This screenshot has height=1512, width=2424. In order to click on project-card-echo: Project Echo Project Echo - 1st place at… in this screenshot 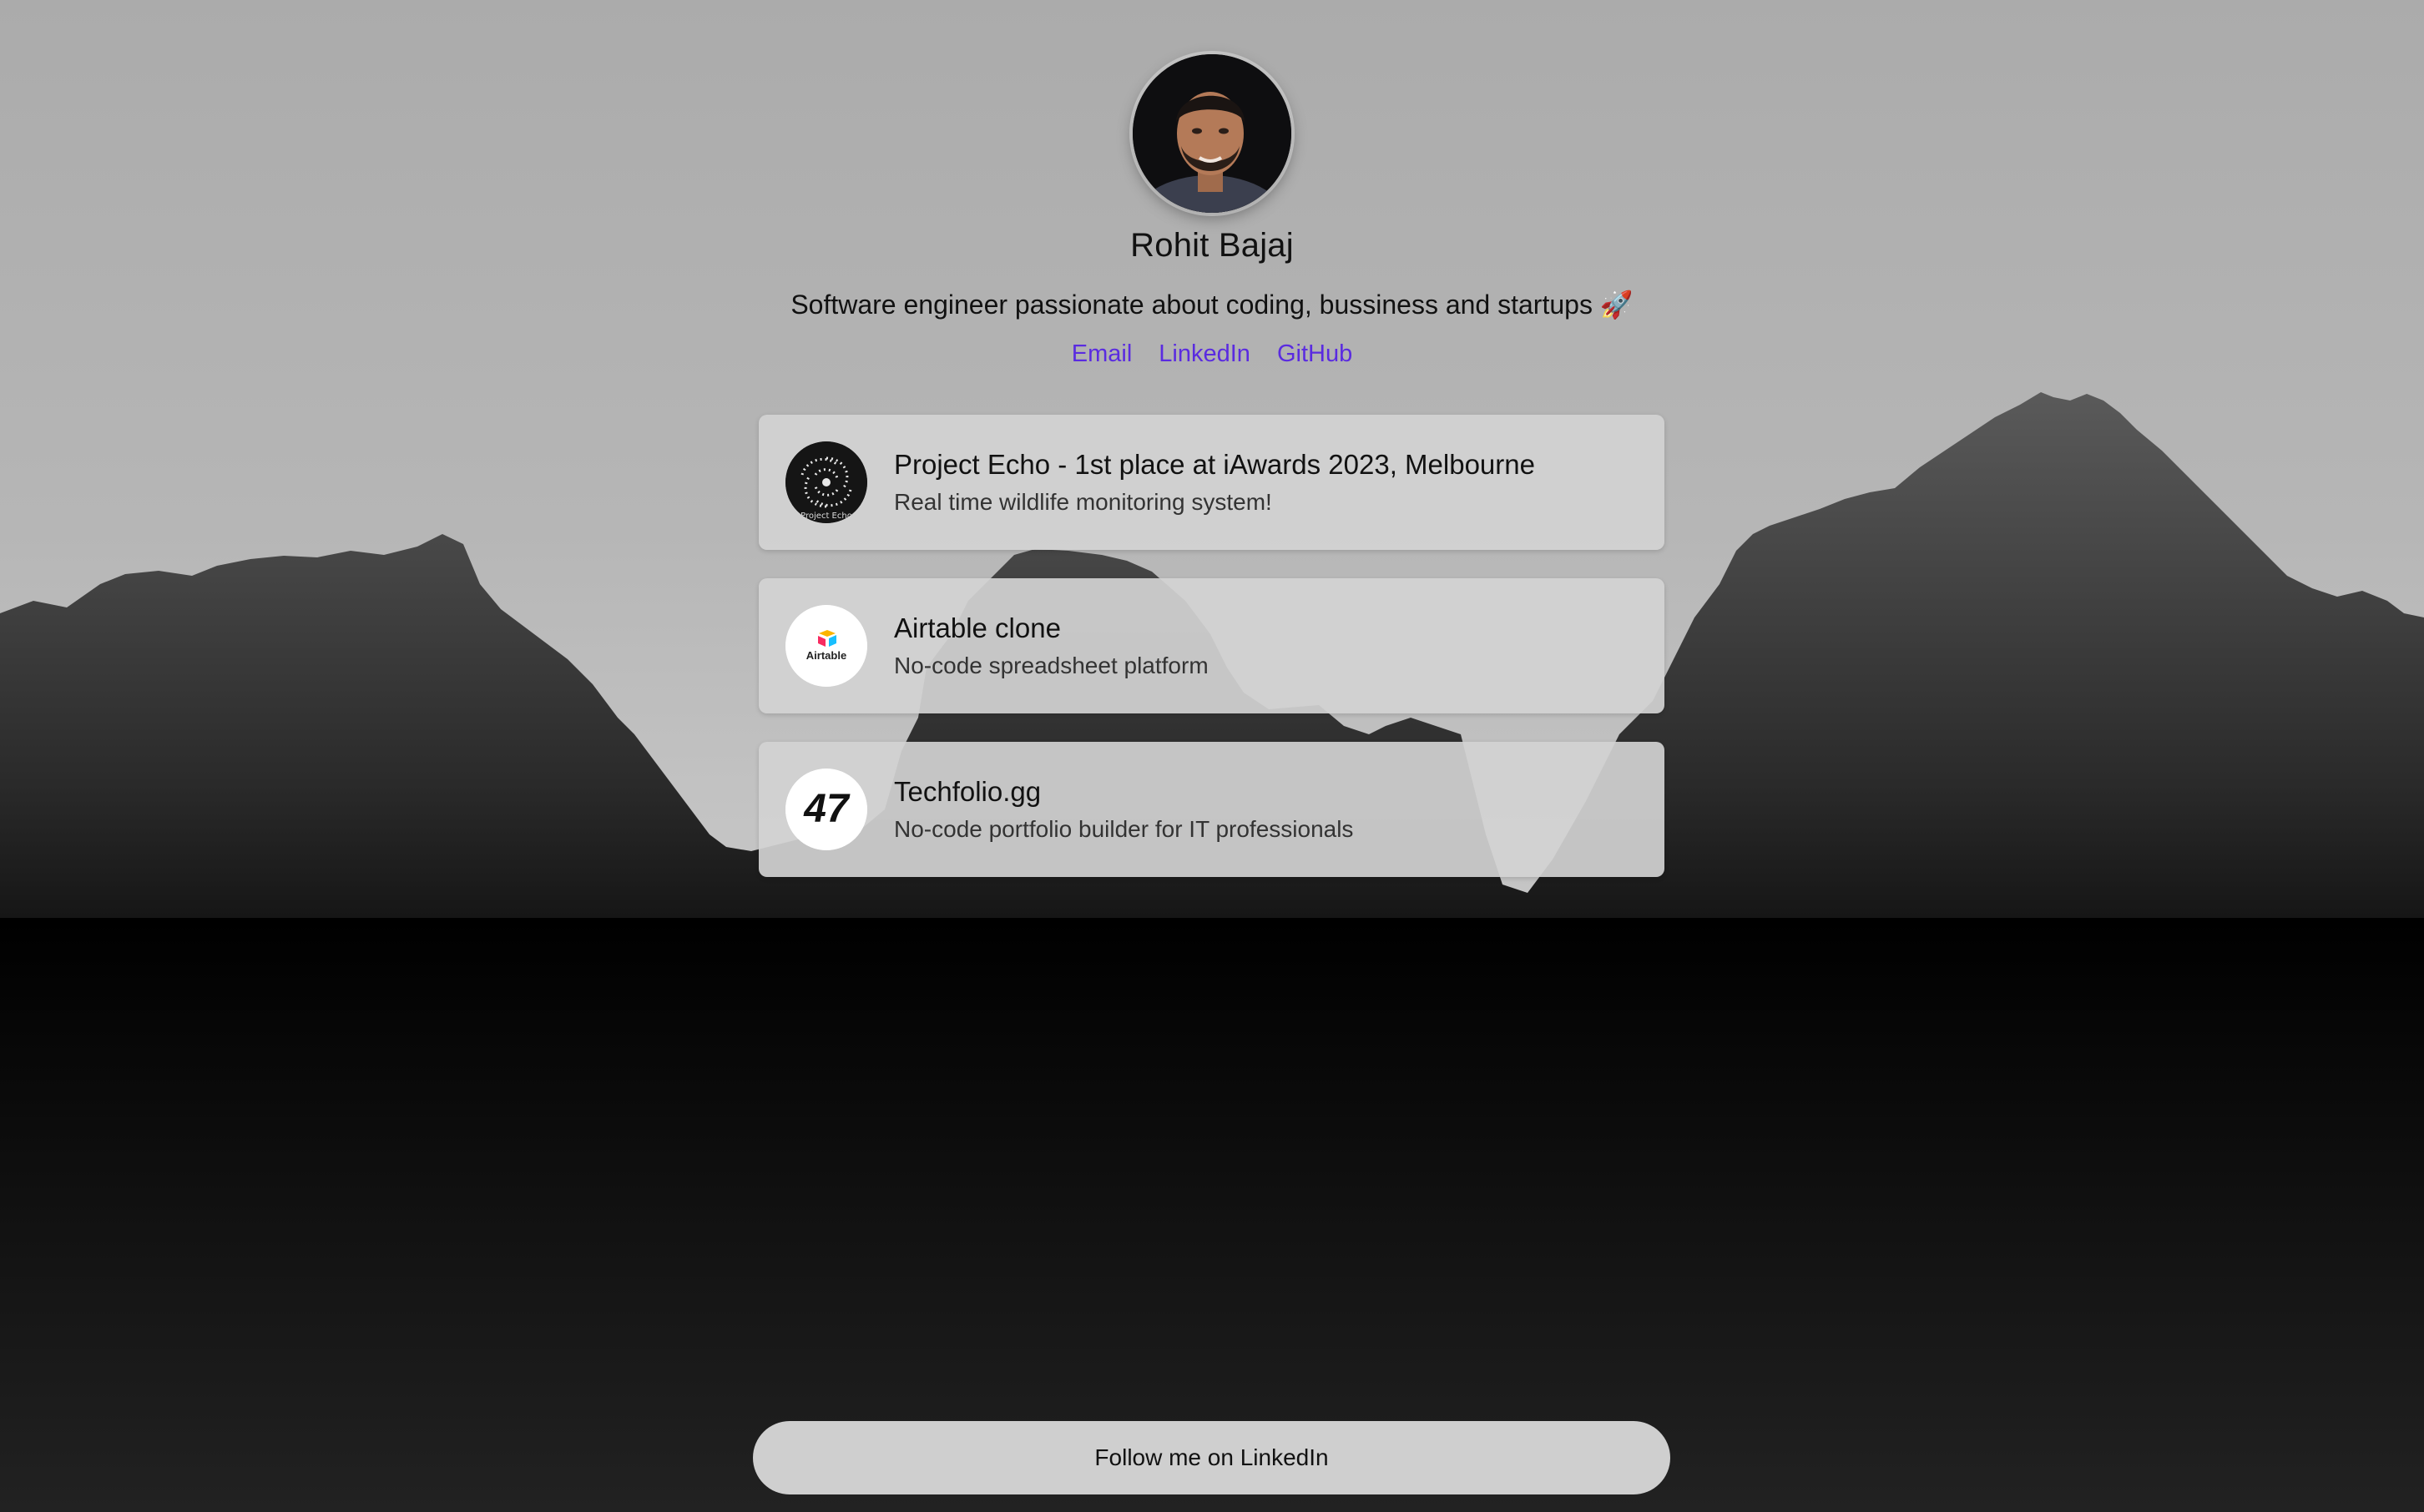, I will do `click(1211, 482)`.